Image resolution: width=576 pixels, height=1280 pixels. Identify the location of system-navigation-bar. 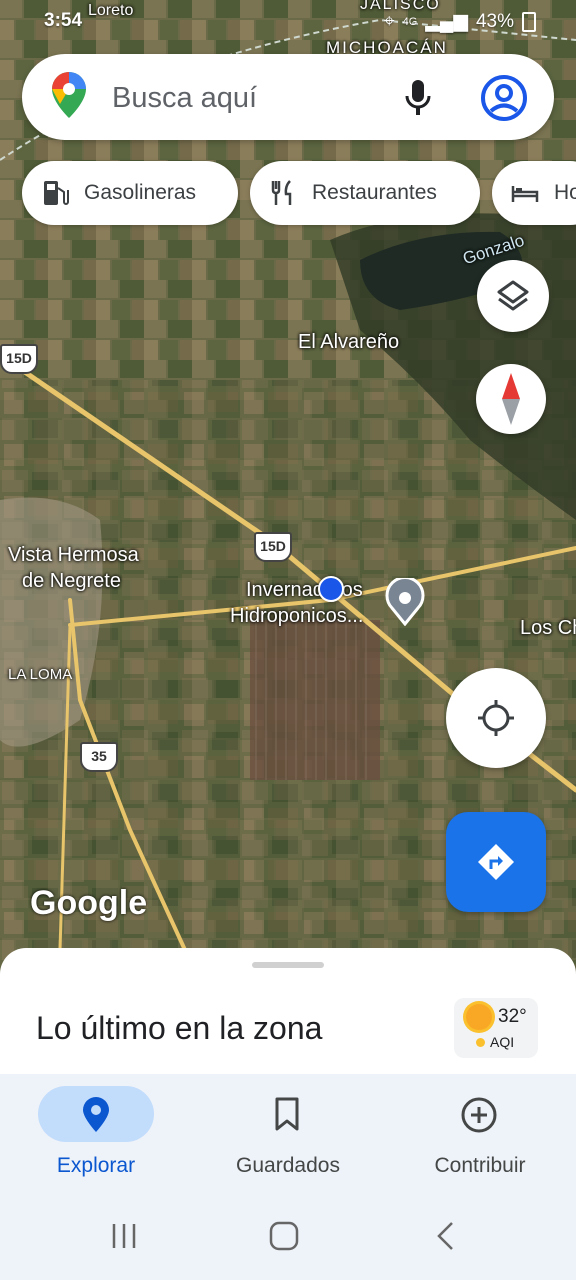
(288, 1237).